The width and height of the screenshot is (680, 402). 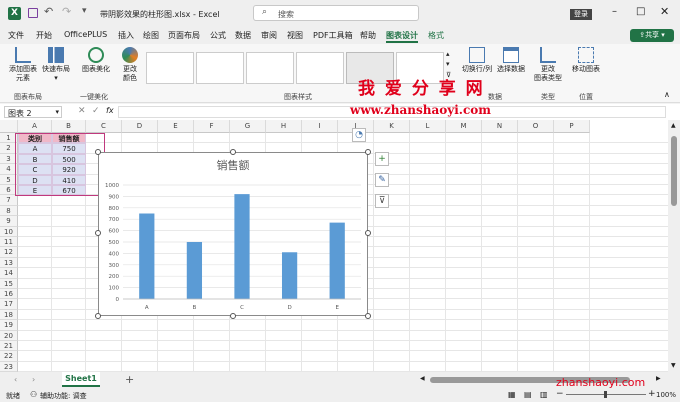 What do you see at coordinates (536, 126) in the screenshot?
I see `column-header-o: O` at bounding box center [536, 126].